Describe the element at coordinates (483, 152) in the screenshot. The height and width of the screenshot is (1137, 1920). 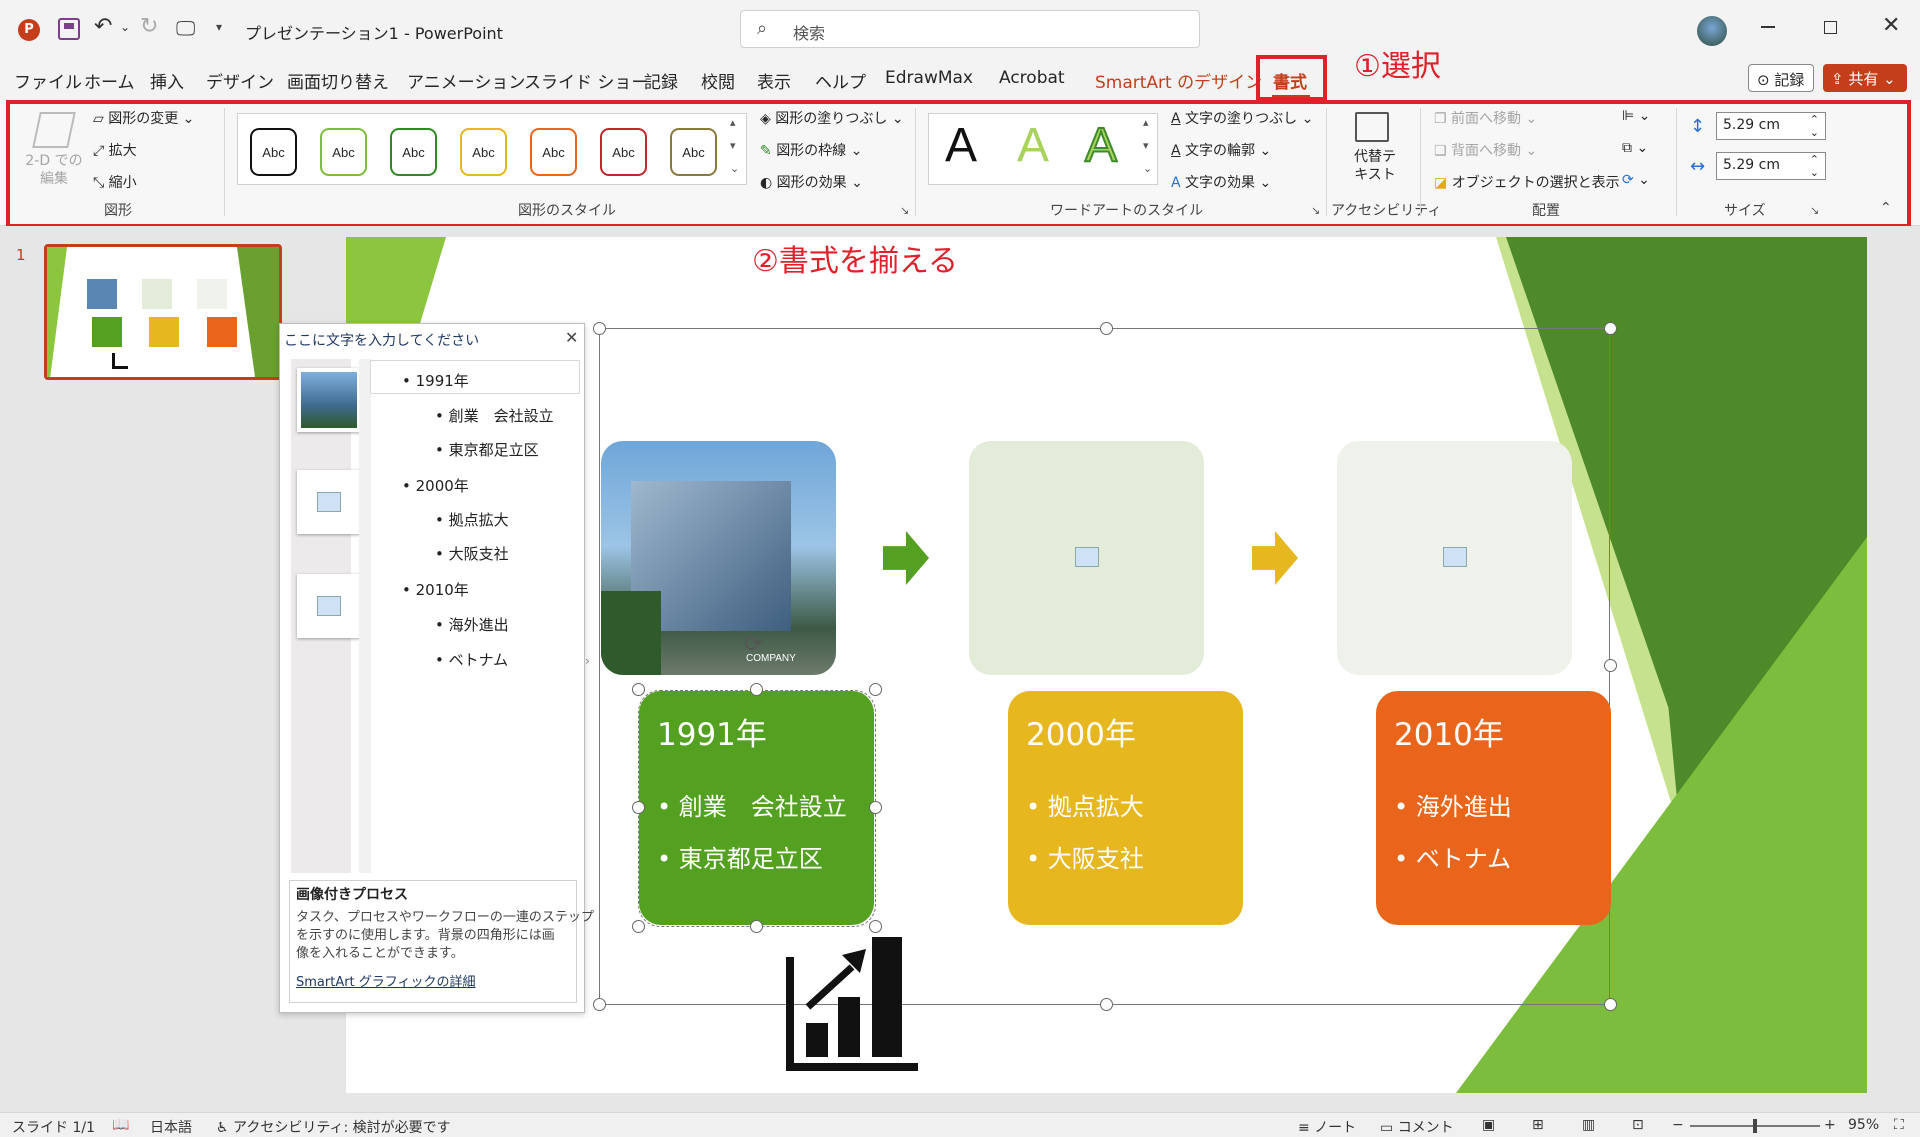
I see `shape-style-4: Abc` at that location.